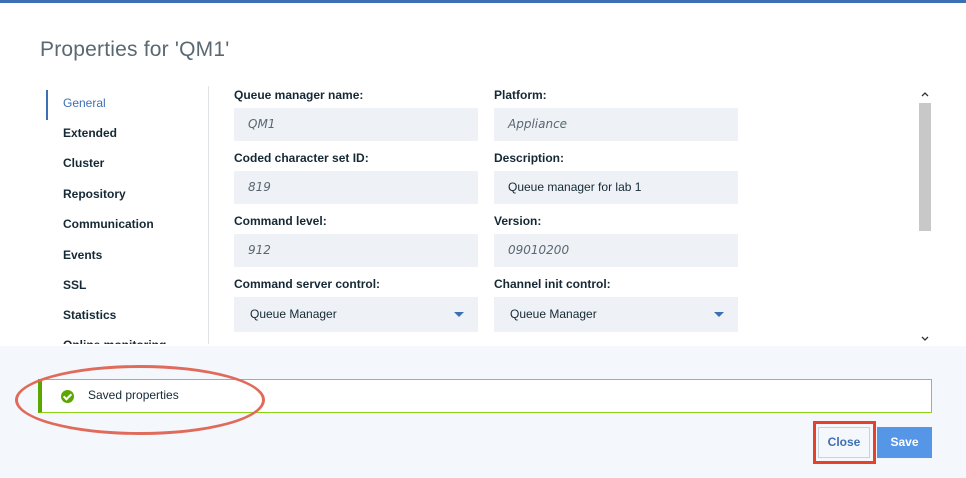 This screenshot has width=966, height=478. I want to click on nav-item-general: General, so click(124, 104).